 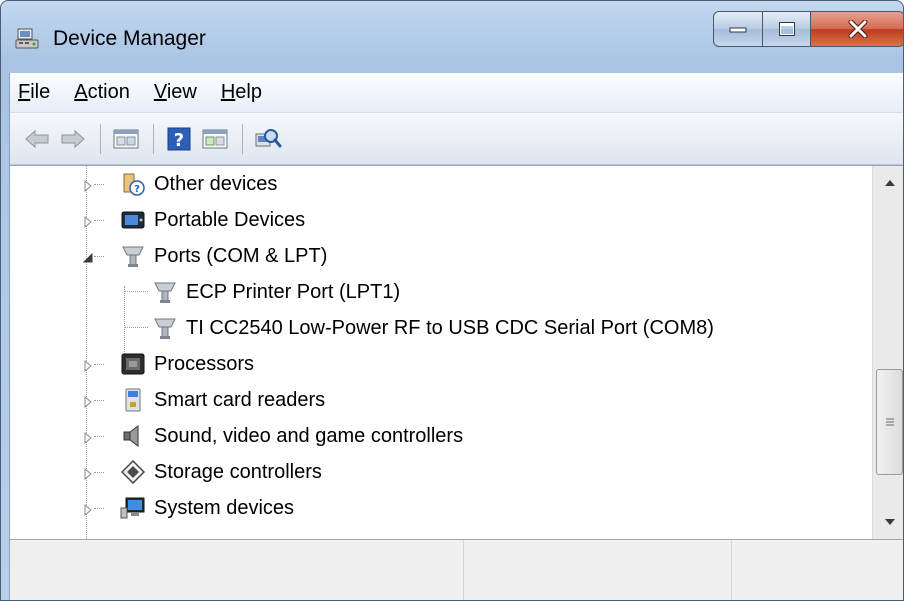 What do you see at coordinates (224, 507) in the screenshot?
I see `tree-item-label: System devices` at bounding box center [224, 507].